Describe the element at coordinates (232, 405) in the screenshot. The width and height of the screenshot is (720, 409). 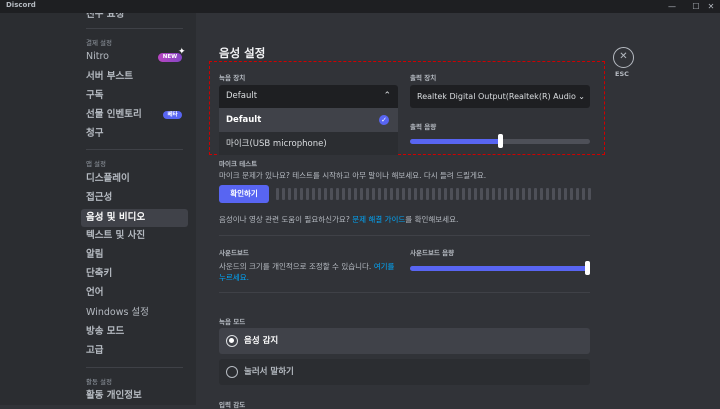
I see `input-sensitivity-label: 입력 감도` at that location.